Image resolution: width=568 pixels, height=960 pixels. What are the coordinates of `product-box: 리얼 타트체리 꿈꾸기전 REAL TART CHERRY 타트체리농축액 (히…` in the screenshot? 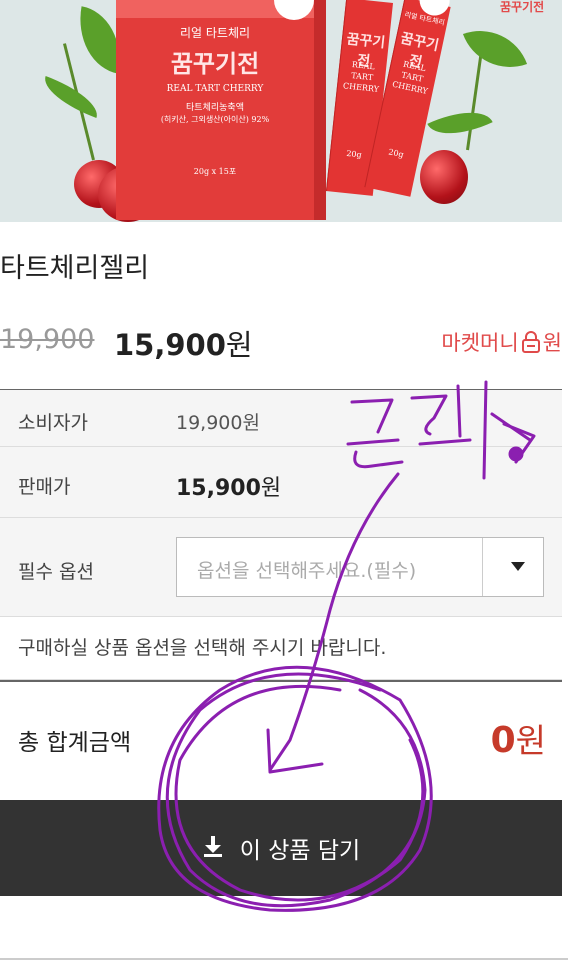 It's located at (221, 110).